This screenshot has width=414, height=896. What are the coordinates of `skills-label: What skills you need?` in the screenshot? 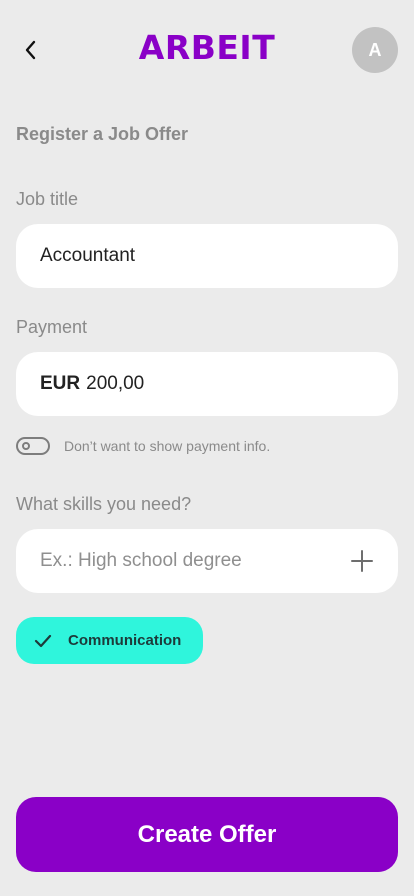 It's located at (104, 504).